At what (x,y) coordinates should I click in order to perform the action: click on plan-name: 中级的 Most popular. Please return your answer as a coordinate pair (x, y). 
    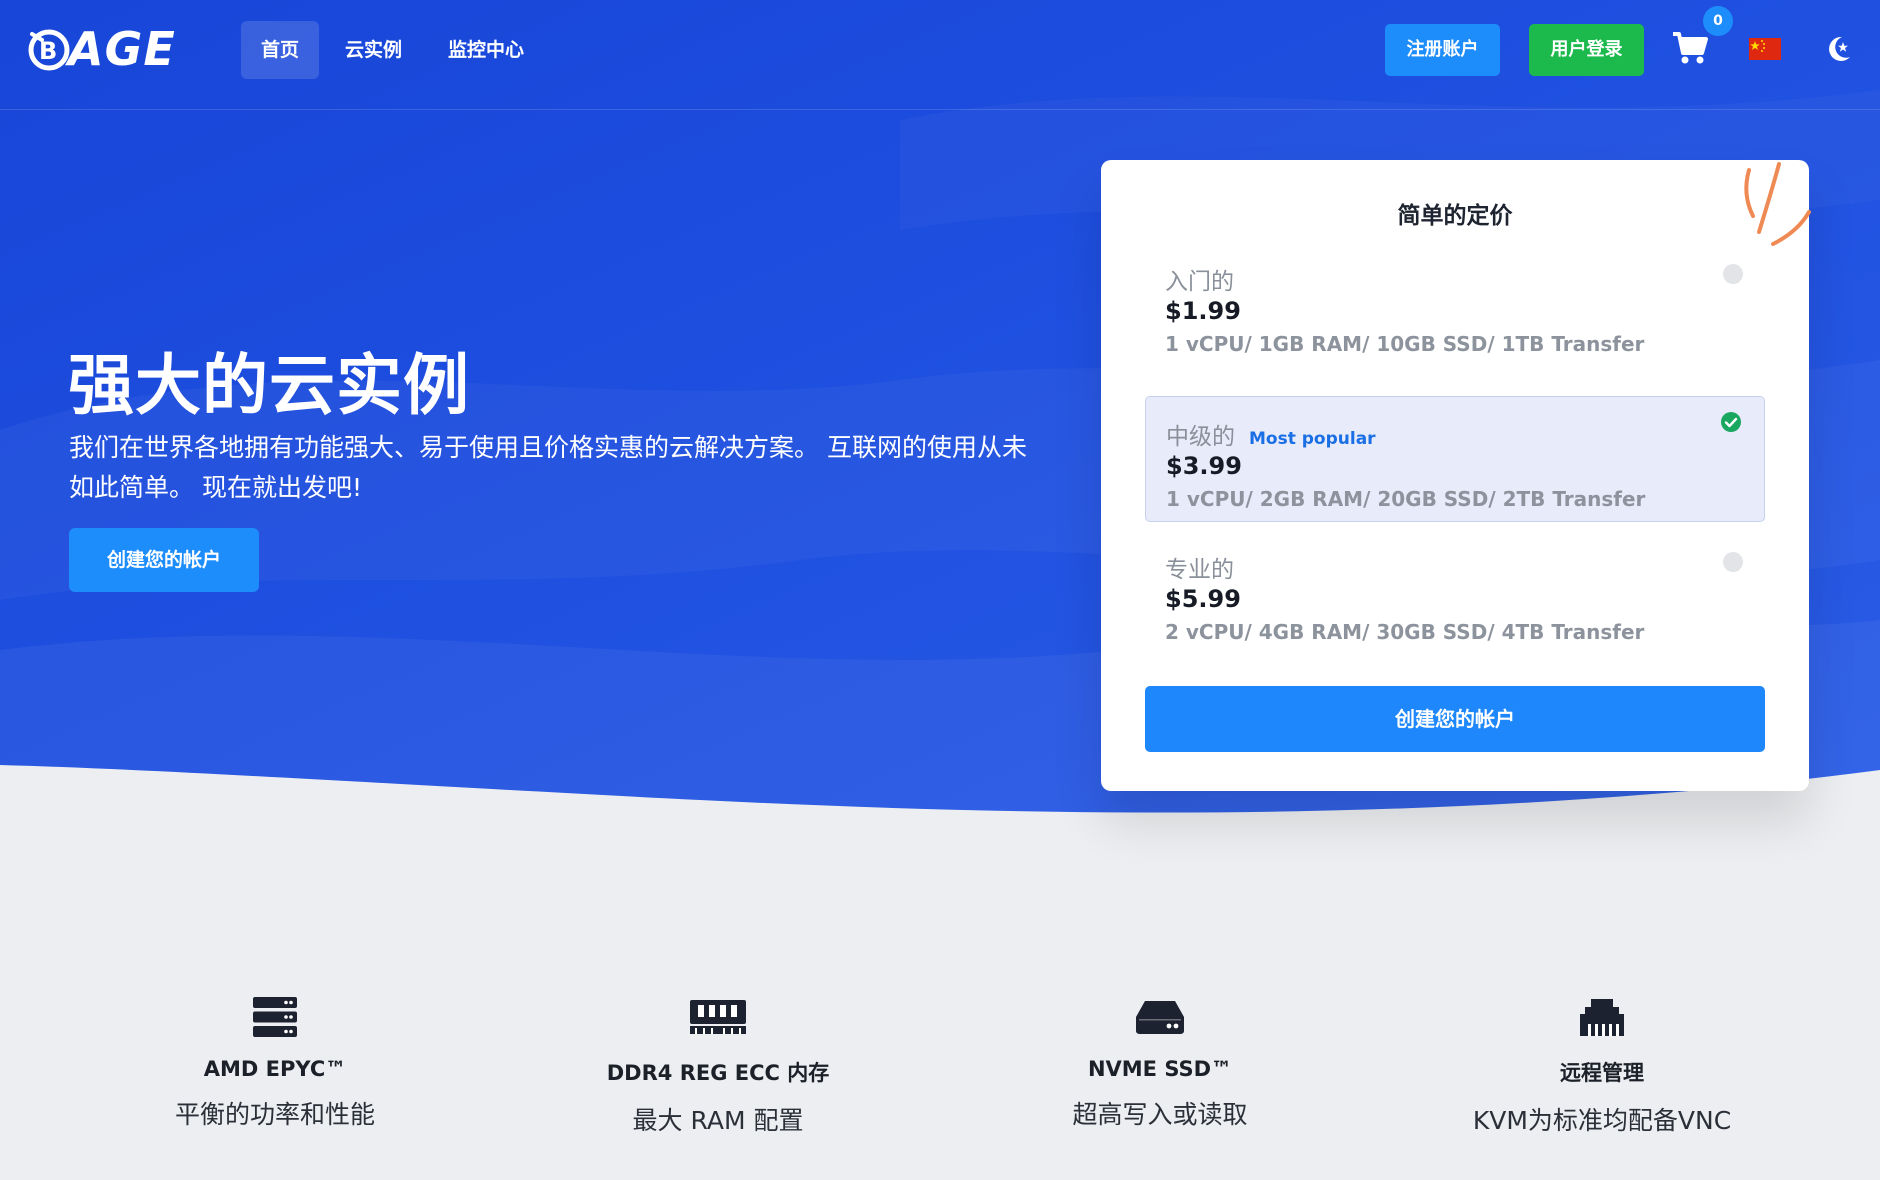
    Looking at the image, I should click on (1271, 437).